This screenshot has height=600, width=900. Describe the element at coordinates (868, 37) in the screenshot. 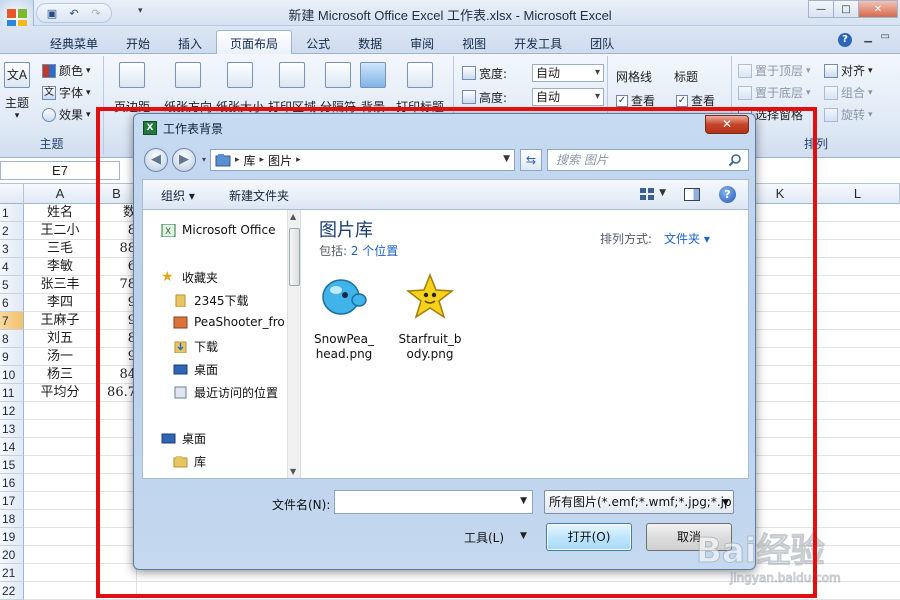

I see `ribbon-minimize-icon: ▁` at that location.